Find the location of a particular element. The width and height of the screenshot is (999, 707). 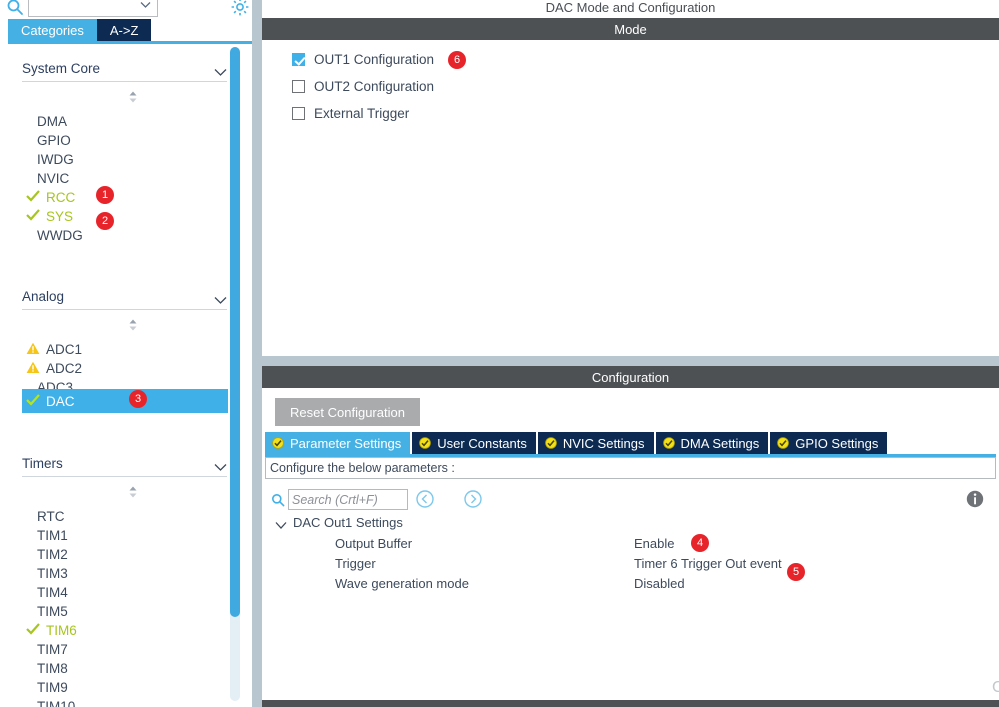

tab-a-to-z: A->Z is located at coordinates (124, 30).